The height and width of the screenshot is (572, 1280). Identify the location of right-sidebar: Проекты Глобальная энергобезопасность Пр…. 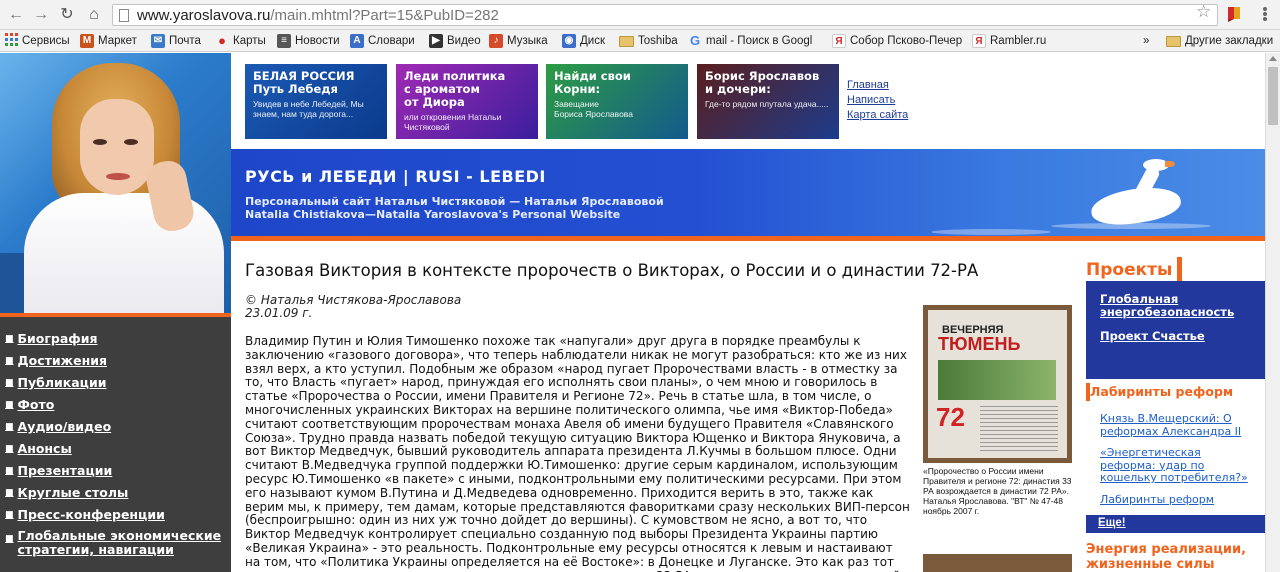
(1174, 413).